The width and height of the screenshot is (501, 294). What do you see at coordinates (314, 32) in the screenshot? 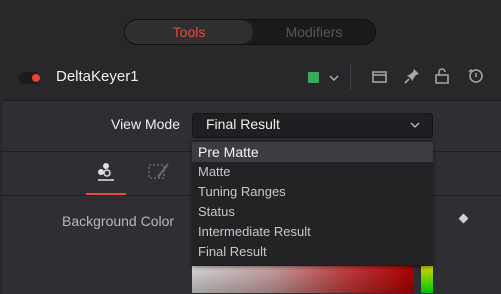
I see `tab-modifiers: Modifiers` at bounding box center [314, 32].